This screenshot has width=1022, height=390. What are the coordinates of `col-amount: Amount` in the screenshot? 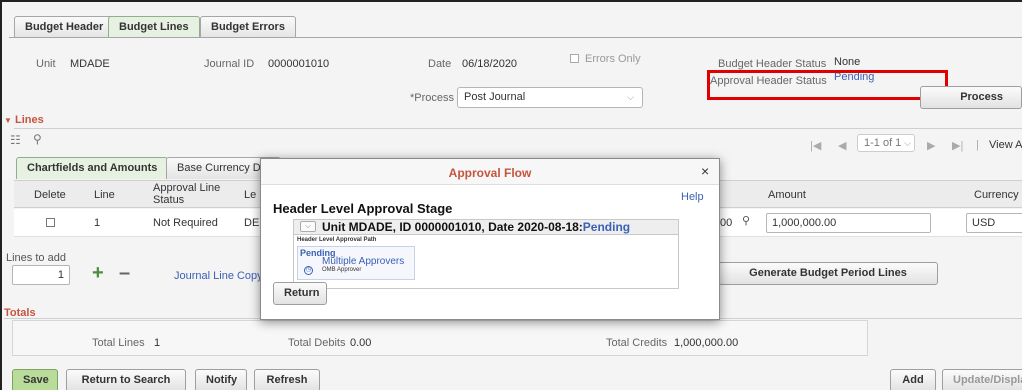 It's located at (787, 195).